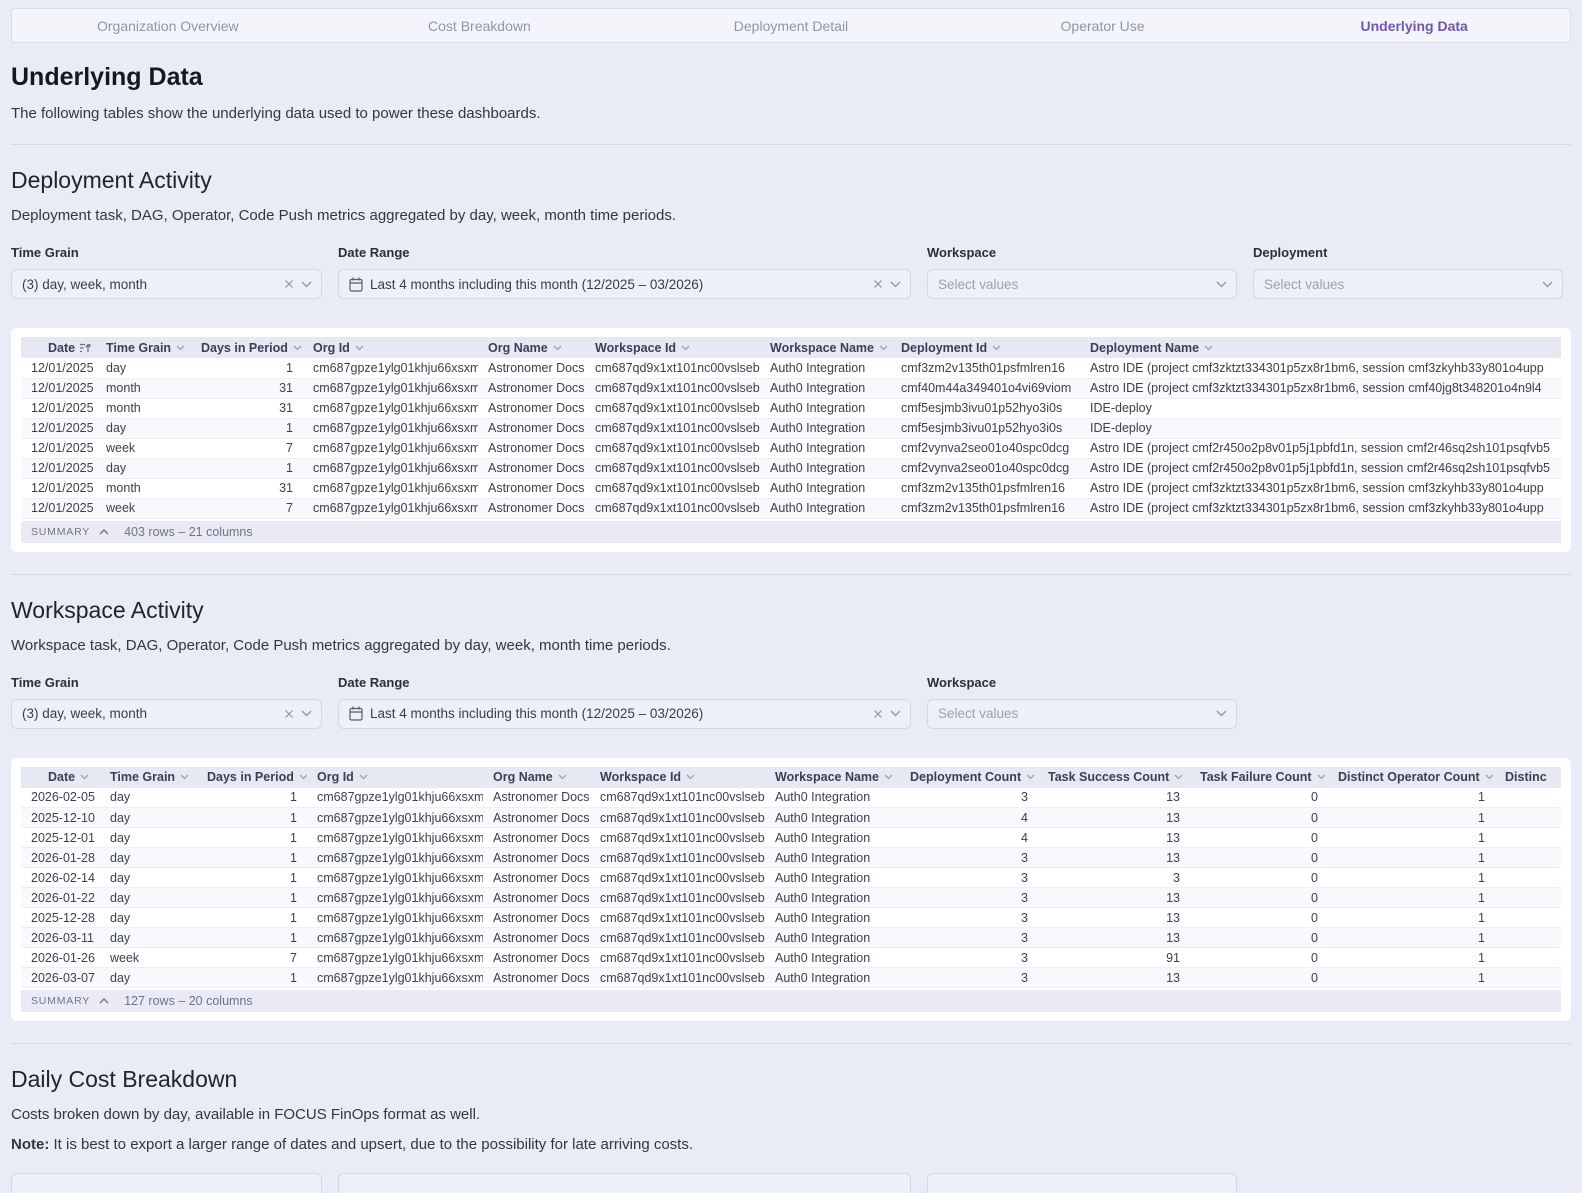 Image resolution: width=1582 pixels, height=1193 pixels. What do you see at coordinates (121, 508) in the screenshot?
I see `cell-time-grain: week` at bounding box center [121, 508].